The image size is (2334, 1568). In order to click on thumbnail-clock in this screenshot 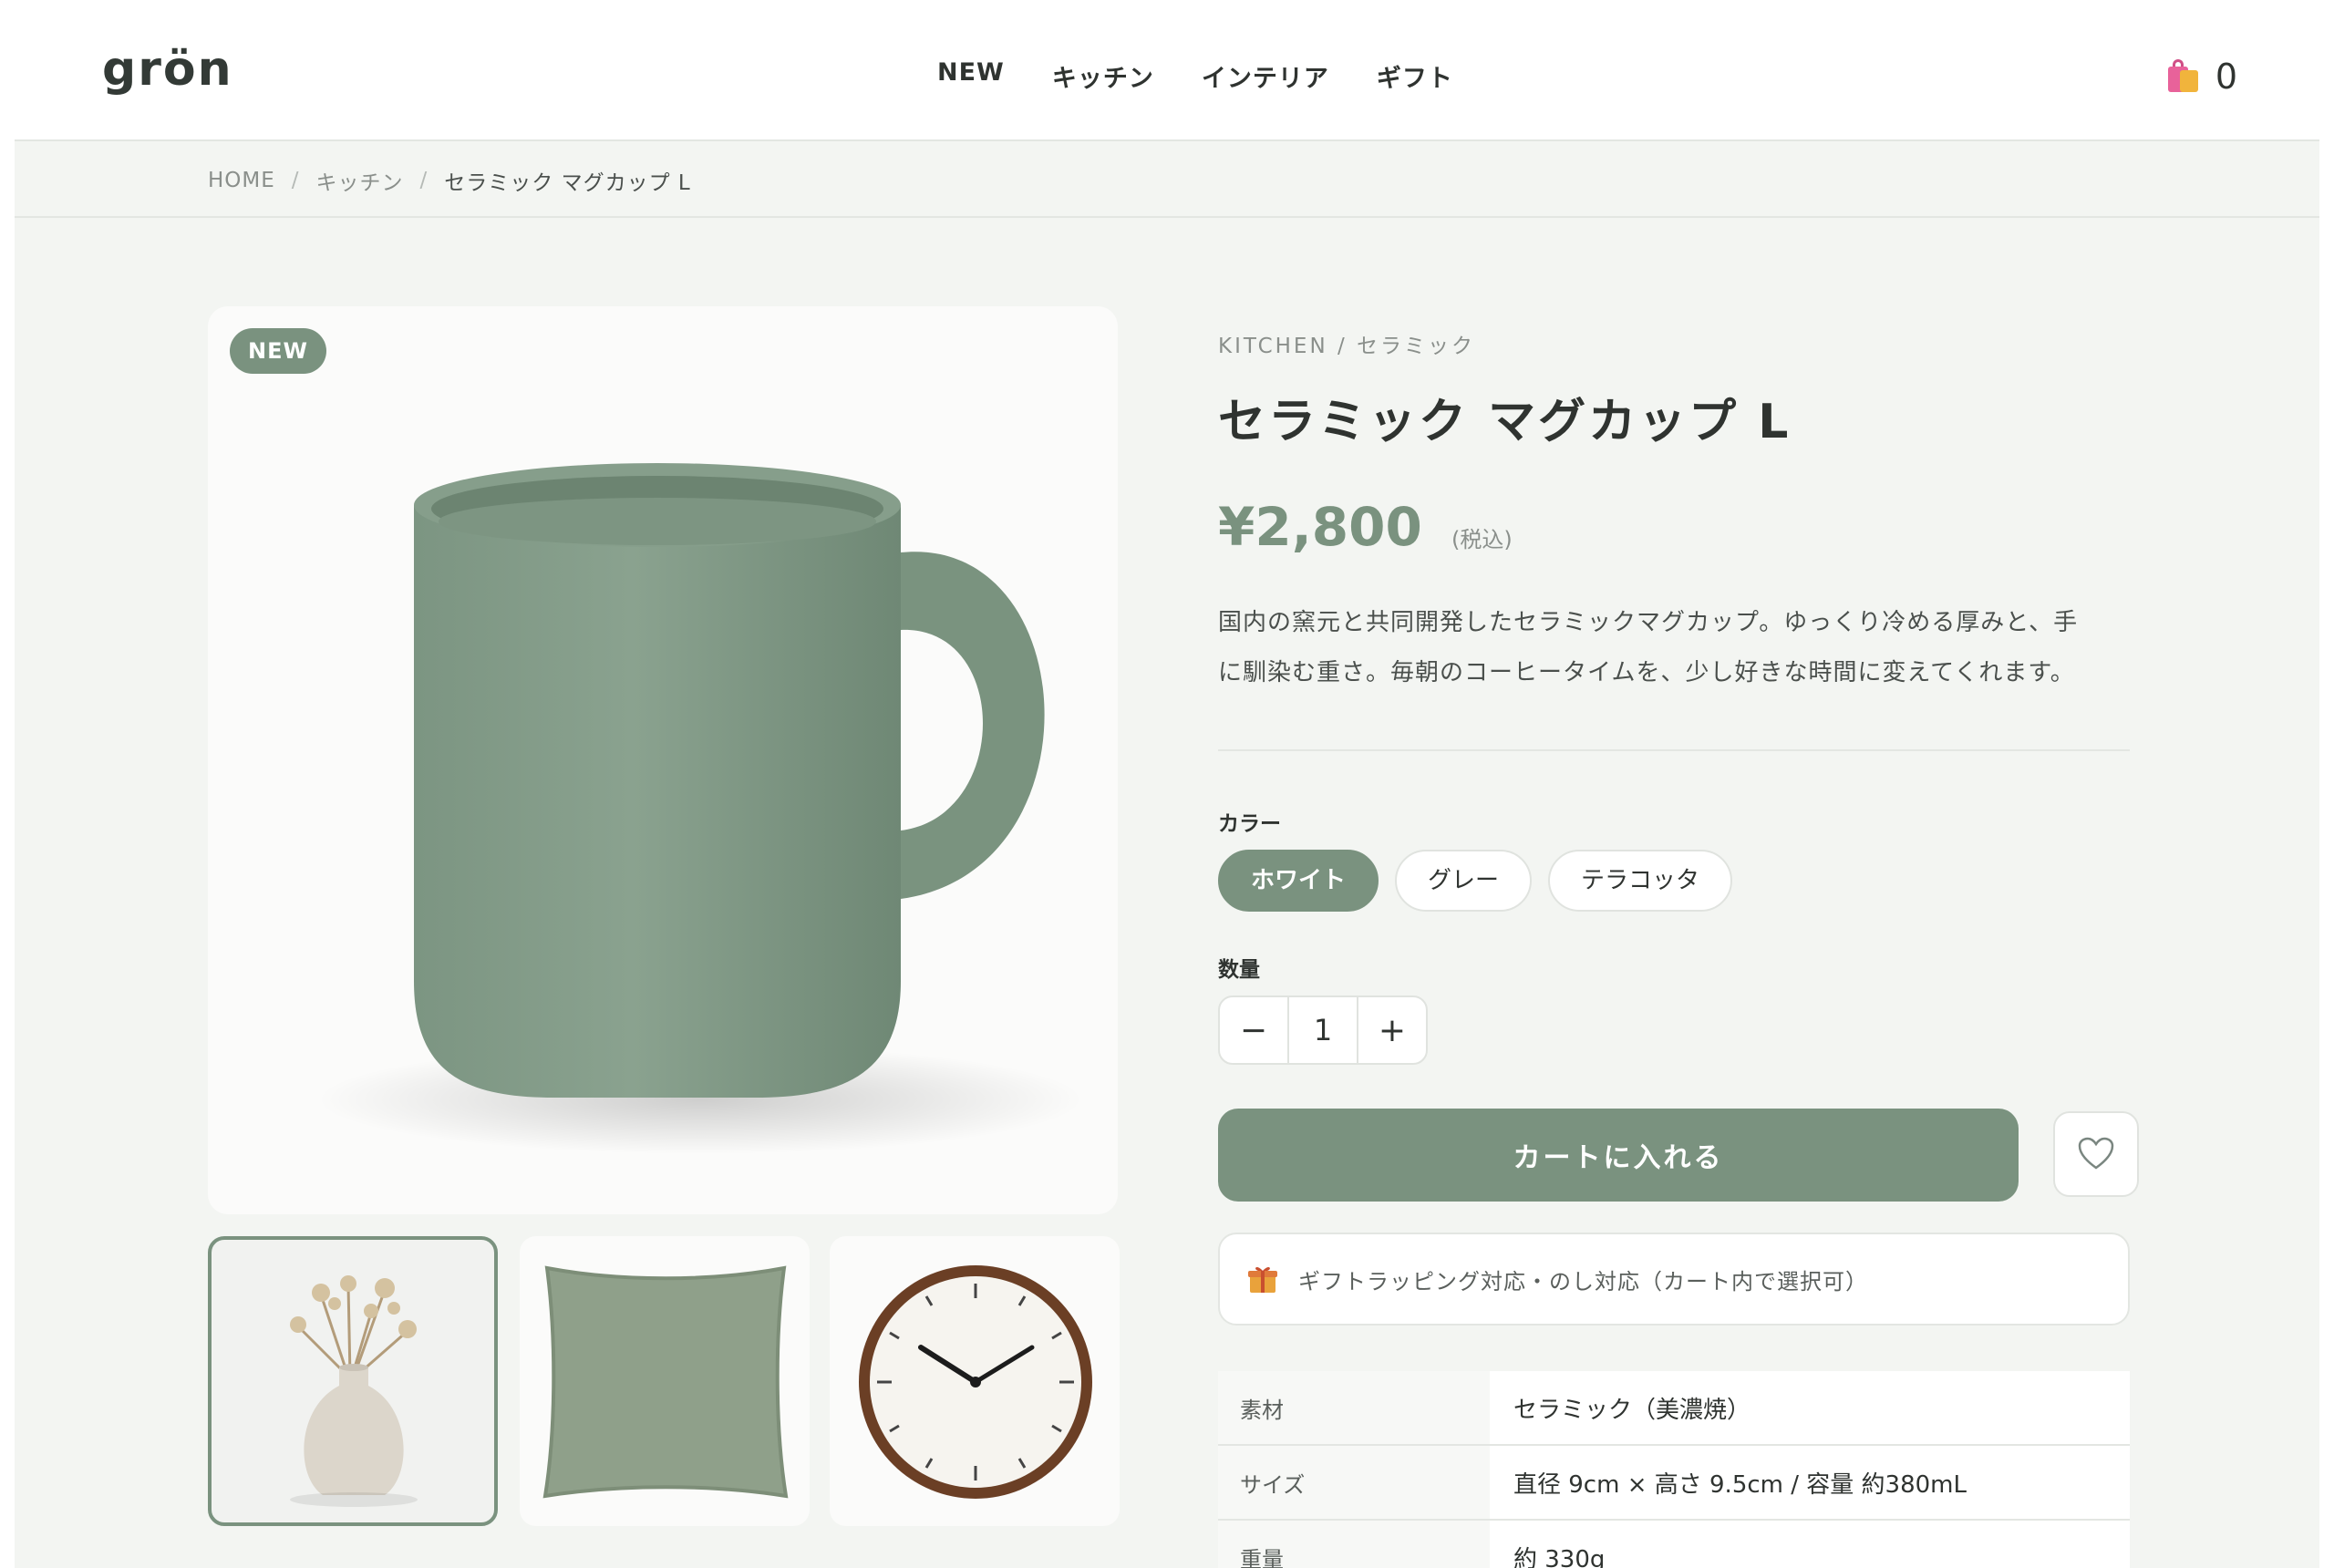, I will do `click(975, 1381)`.